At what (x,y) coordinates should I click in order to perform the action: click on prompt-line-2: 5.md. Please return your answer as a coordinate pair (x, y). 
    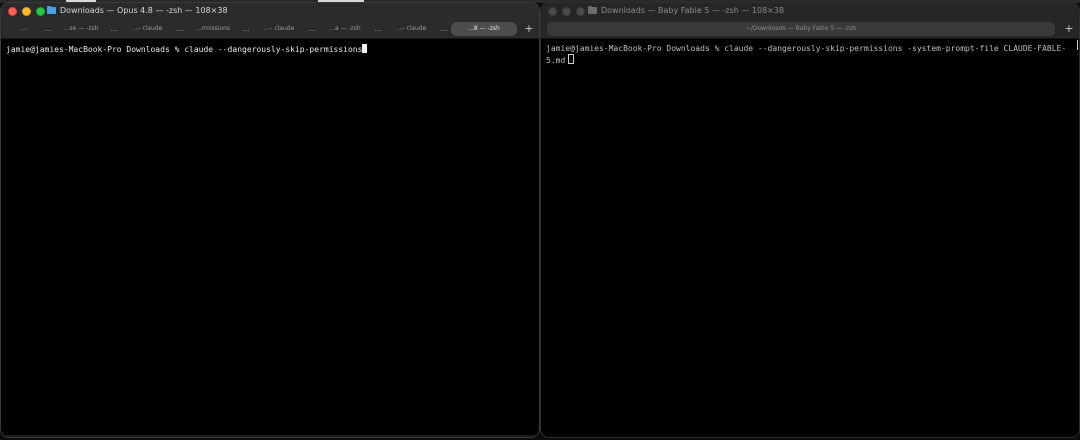
    Looking at the image, I should click on (556, 60).